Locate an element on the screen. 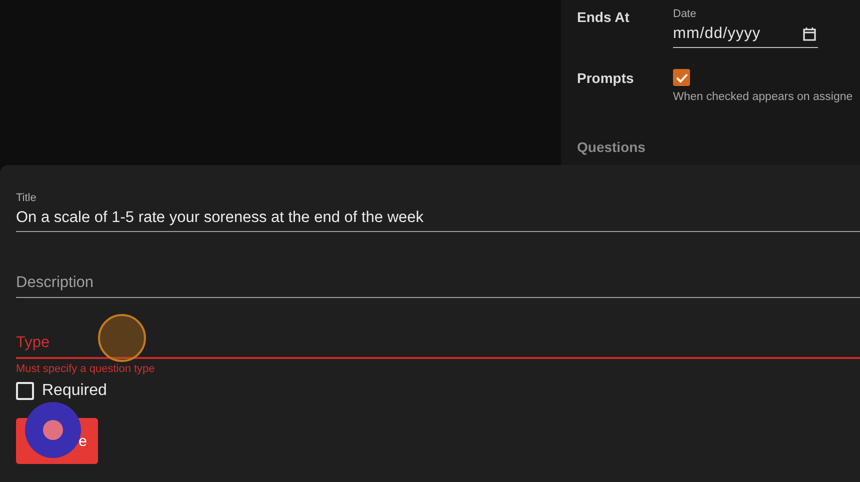  error-text: Must specify a question type is located at coordinates (85, 369).